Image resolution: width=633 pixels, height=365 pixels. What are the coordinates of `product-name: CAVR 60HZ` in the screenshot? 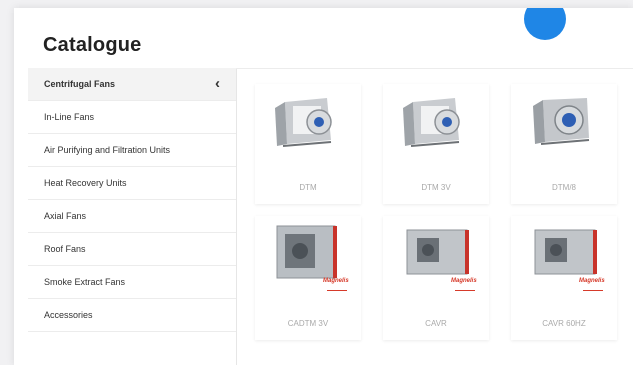 It's located at (564, 323).